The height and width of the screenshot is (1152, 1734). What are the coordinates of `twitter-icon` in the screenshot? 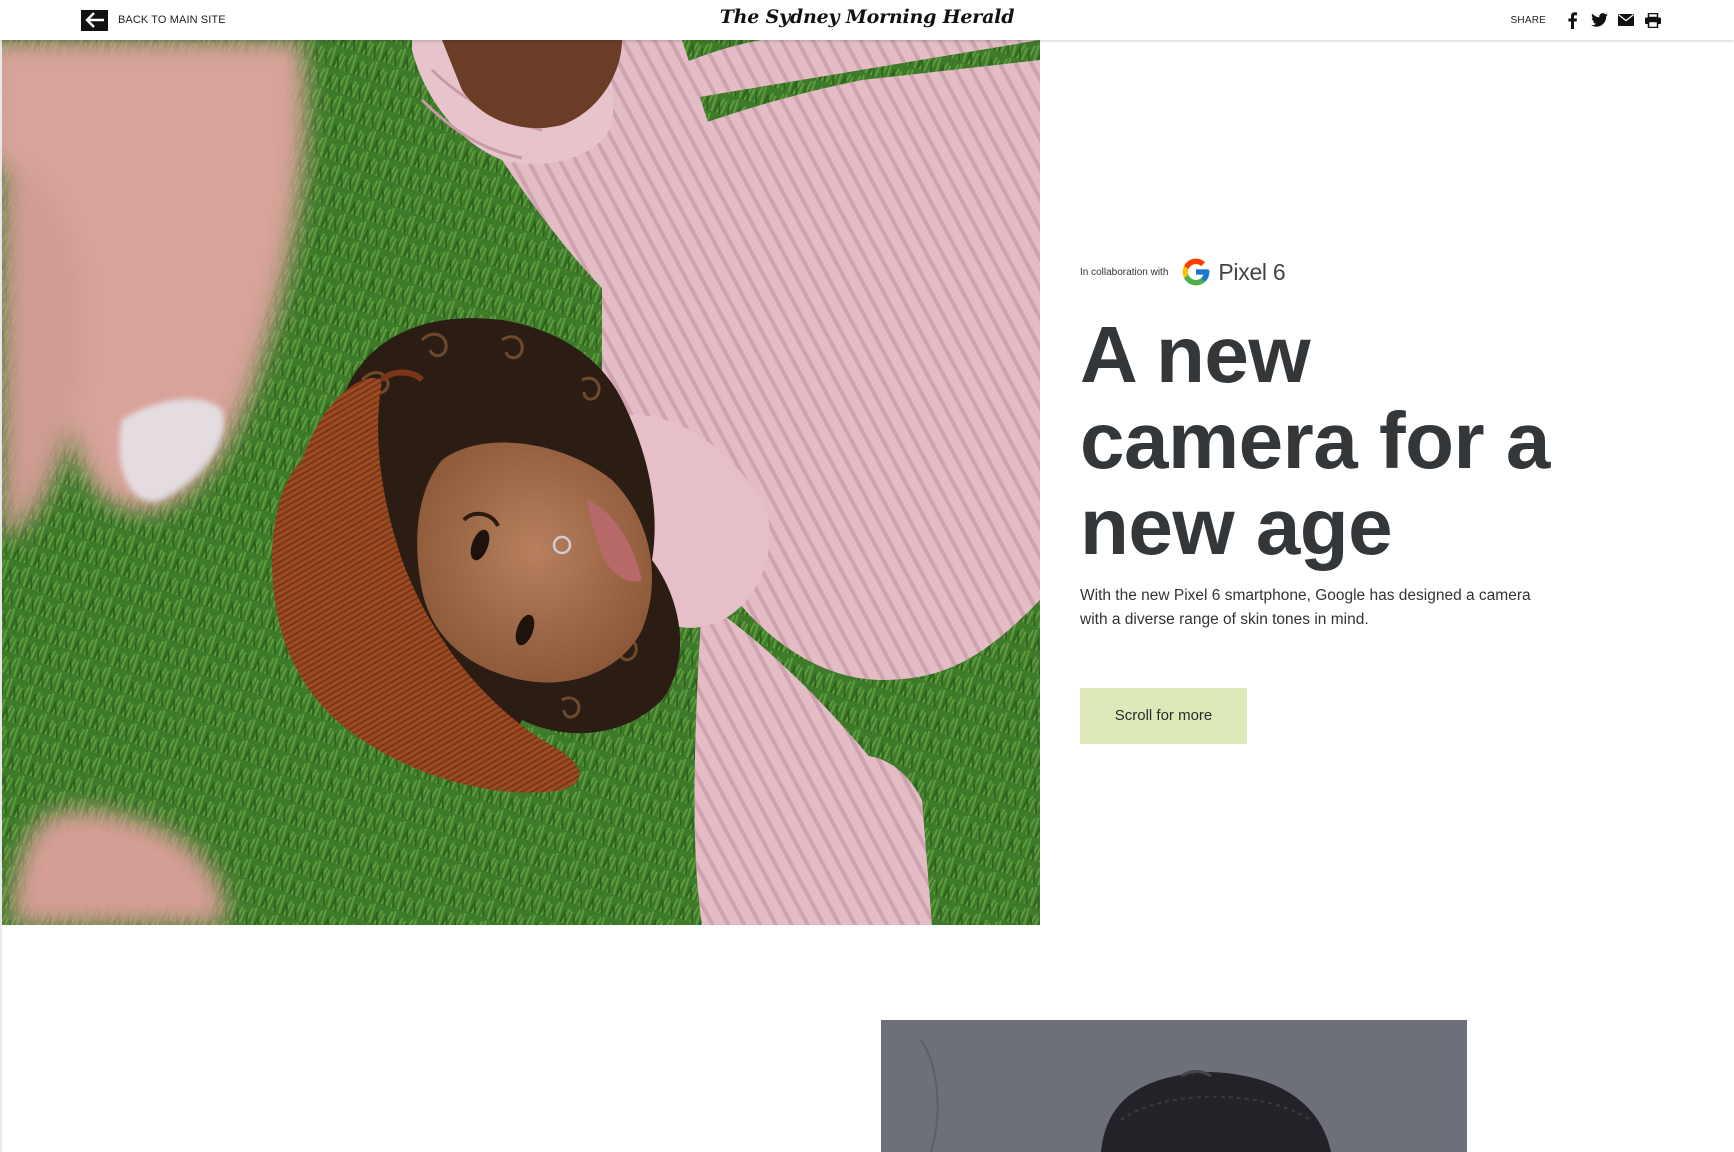 It's located at (1599, 20).